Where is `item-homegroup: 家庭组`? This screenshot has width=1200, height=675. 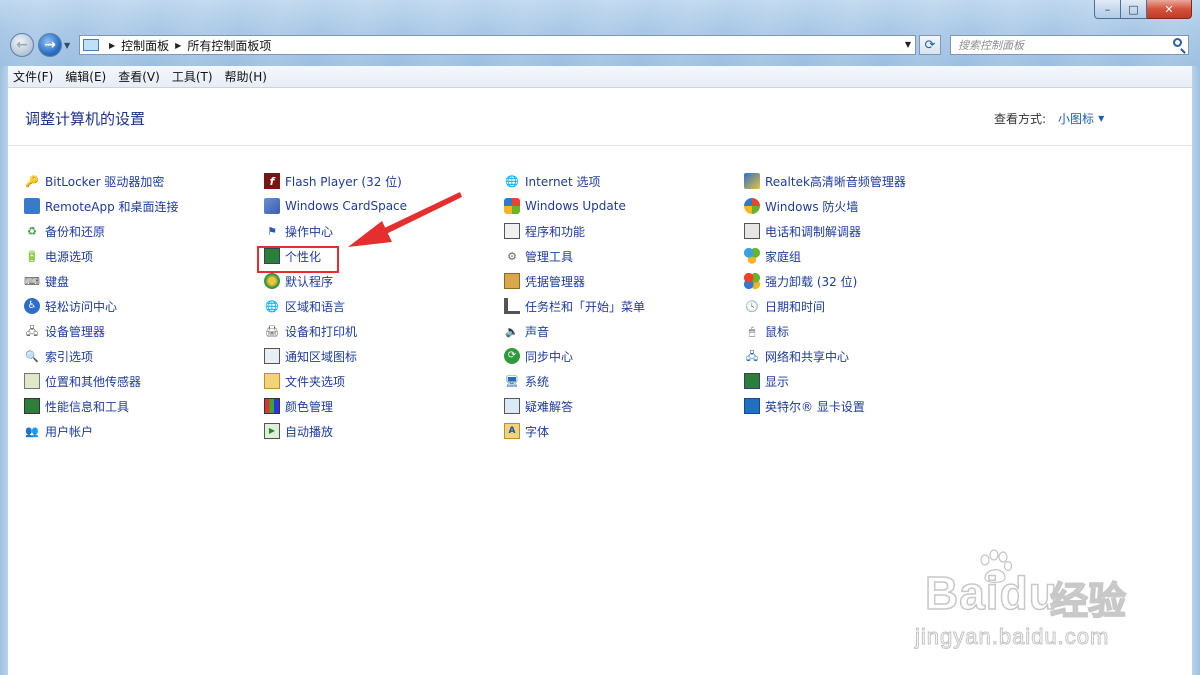 item-homegroup: 家庭组 is located at coordinates (772, 256).